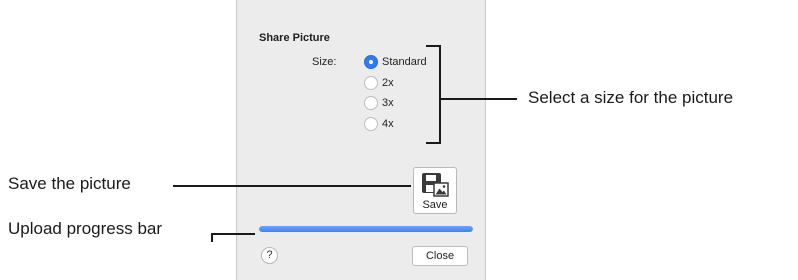 This screenshot has height=280, width=798. What do you see at coordinates (631, 97) in the screenshot?
I see `size-callout-text: Select a size for the picture` at bounding box center [631, 97].